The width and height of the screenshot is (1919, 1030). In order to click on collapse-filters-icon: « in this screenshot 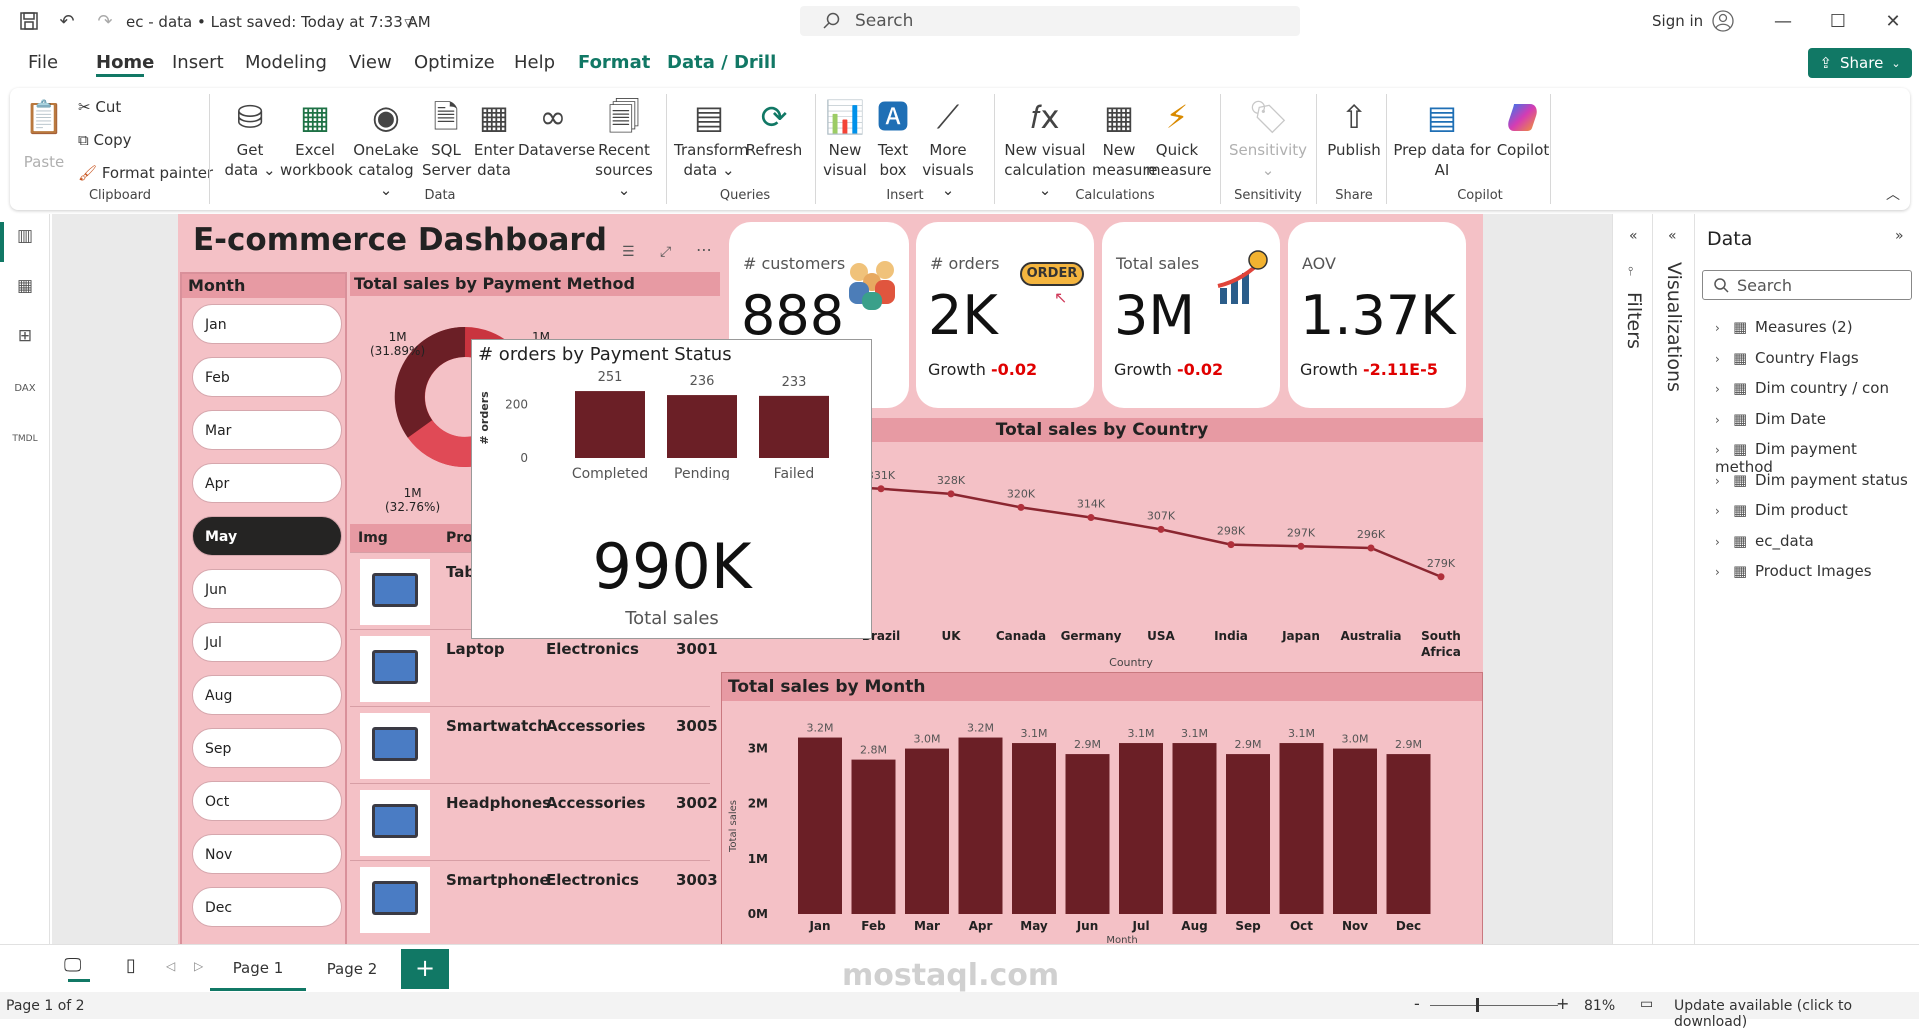, I will do `click(1633, 236)`.